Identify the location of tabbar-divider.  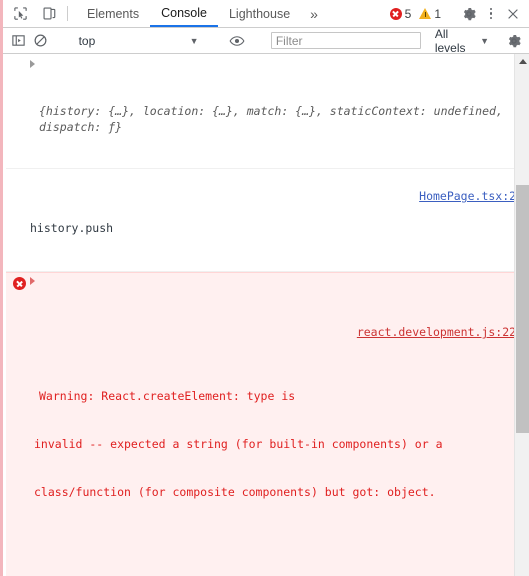
(67, 13).